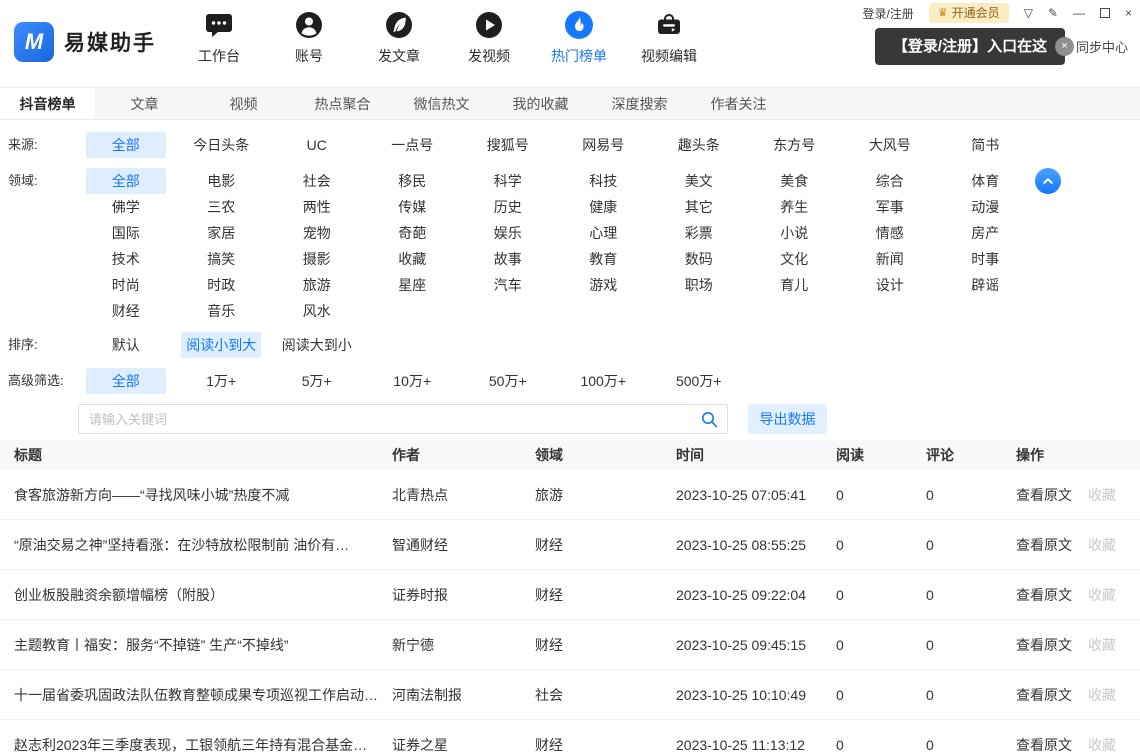  Describe the element at coordinates (317, 233) in the screenshot. I see `filter-option: 宠物` at that location.